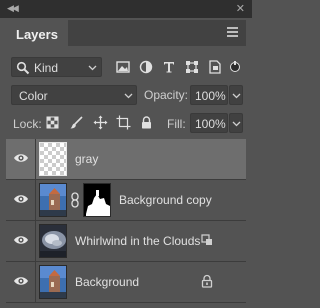 This screenshot has height=308, width=320. I want to click on image-filter-icon, so click(123, 67).